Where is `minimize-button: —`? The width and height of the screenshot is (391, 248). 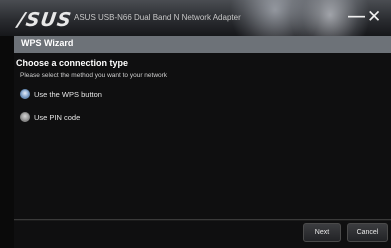
minimize-button: — is located at coordinates (356, 15).